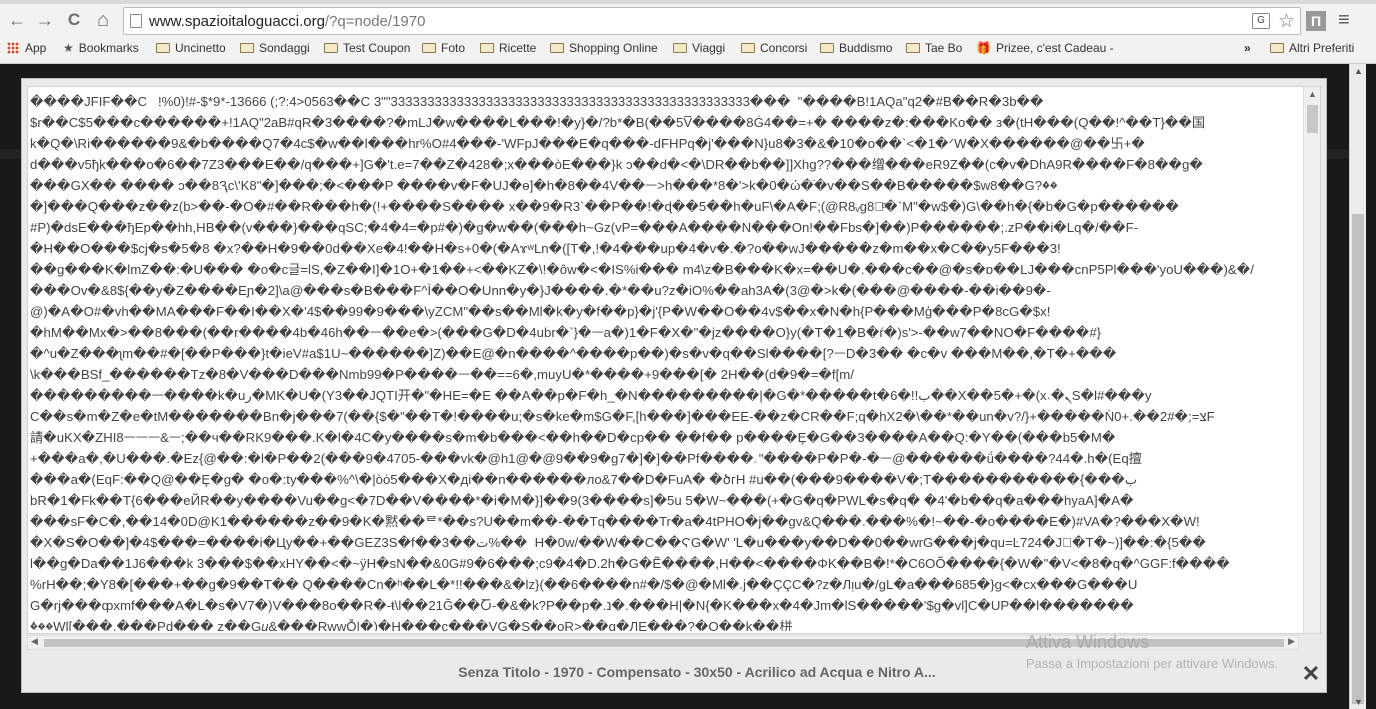 This screenshot has height=709, width=1376. What do you see at coordinates (453, 48) in the screenshot?
I see `bookmark-label: Foto` at bounding box center [453, 48].